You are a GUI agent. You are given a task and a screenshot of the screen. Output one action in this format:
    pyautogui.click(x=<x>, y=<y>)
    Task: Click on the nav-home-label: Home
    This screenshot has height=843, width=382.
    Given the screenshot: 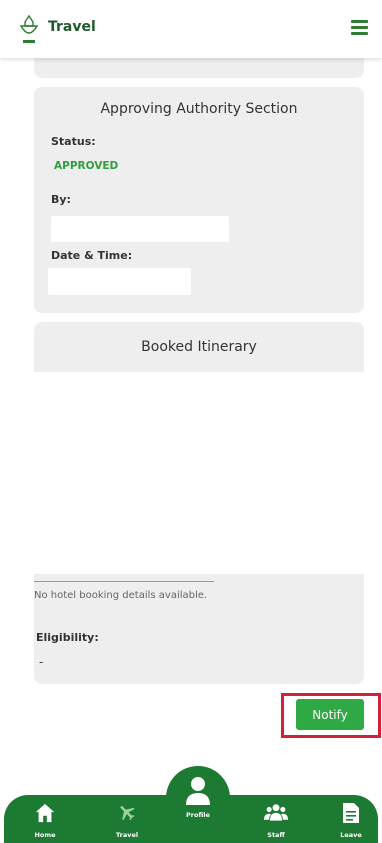 What is the action you would take?
    pyautogui.click(x=45, y=835)
    